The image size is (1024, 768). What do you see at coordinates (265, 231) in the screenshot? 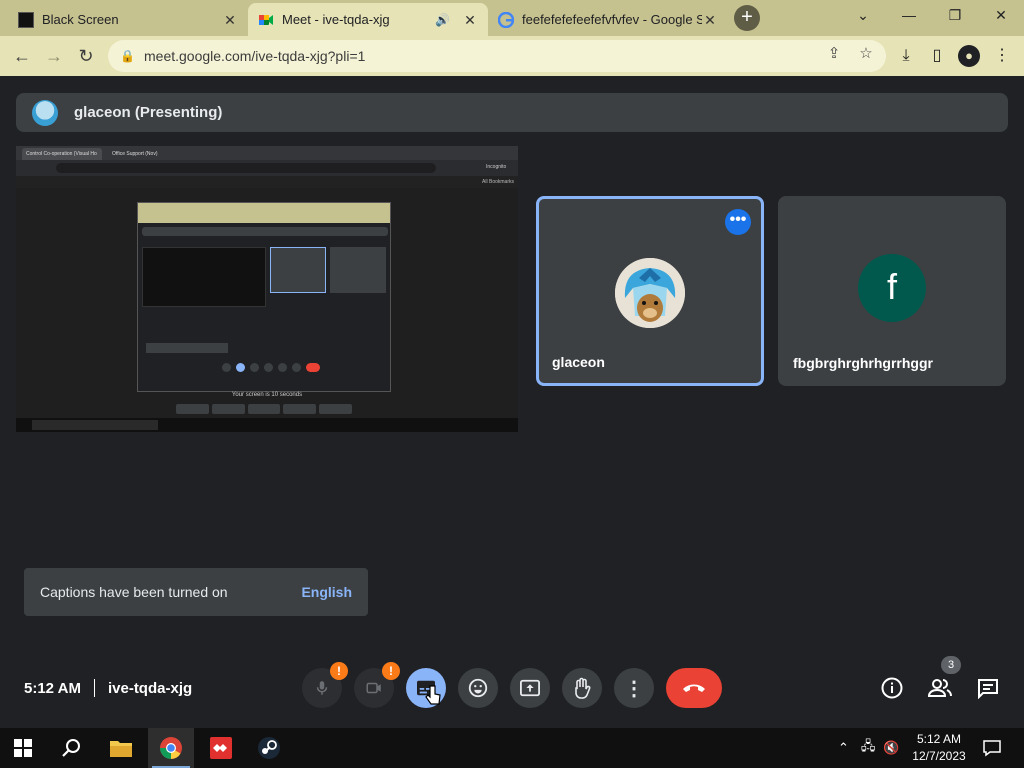
I see `nested-presenter-bar` at bounding box center [265, 231].